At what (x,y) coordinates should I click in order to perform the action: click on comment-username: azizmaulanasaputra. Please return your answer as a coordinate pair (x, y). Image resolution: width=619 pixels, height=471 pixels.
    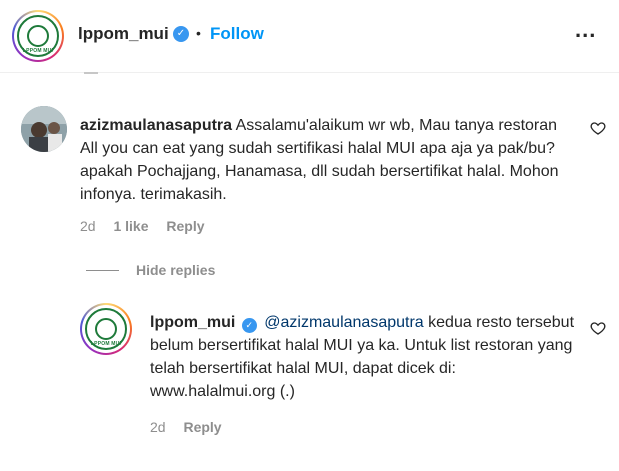
    Looking at the image, I should click on (156, 125).